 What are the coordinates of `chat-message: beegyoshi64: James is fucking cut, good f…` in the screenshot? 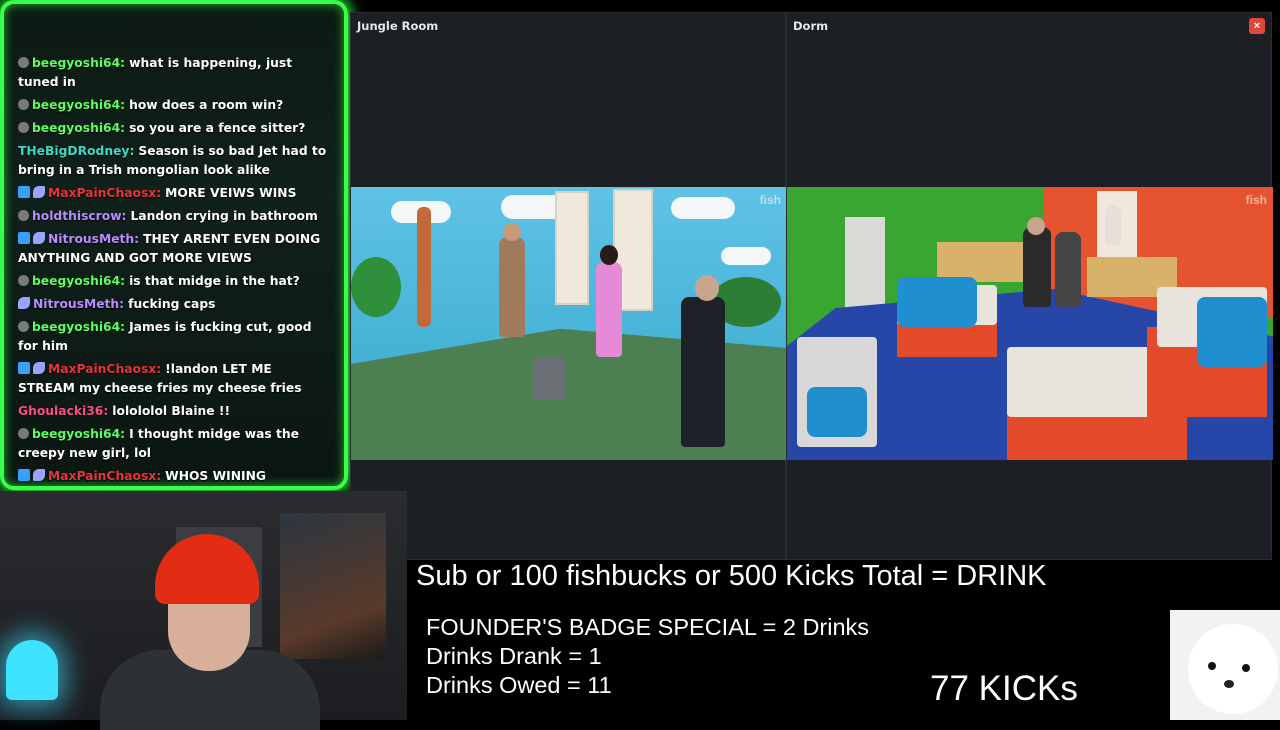 It's located at (174, 337).